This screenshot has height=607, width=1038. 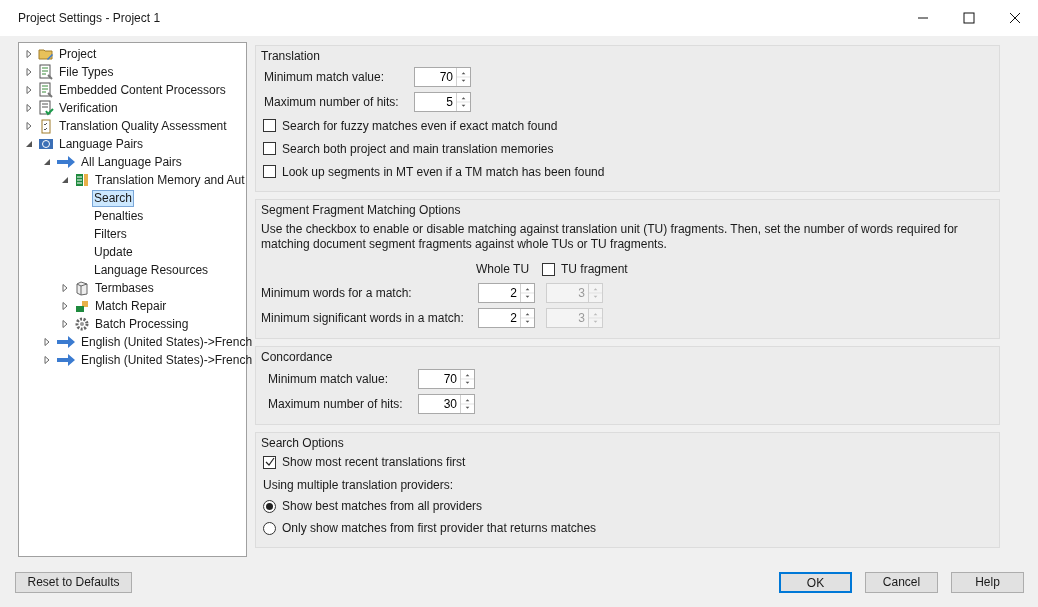 I want to click on tree-item: Embedded Content Processors, so click(x=142, y=90).